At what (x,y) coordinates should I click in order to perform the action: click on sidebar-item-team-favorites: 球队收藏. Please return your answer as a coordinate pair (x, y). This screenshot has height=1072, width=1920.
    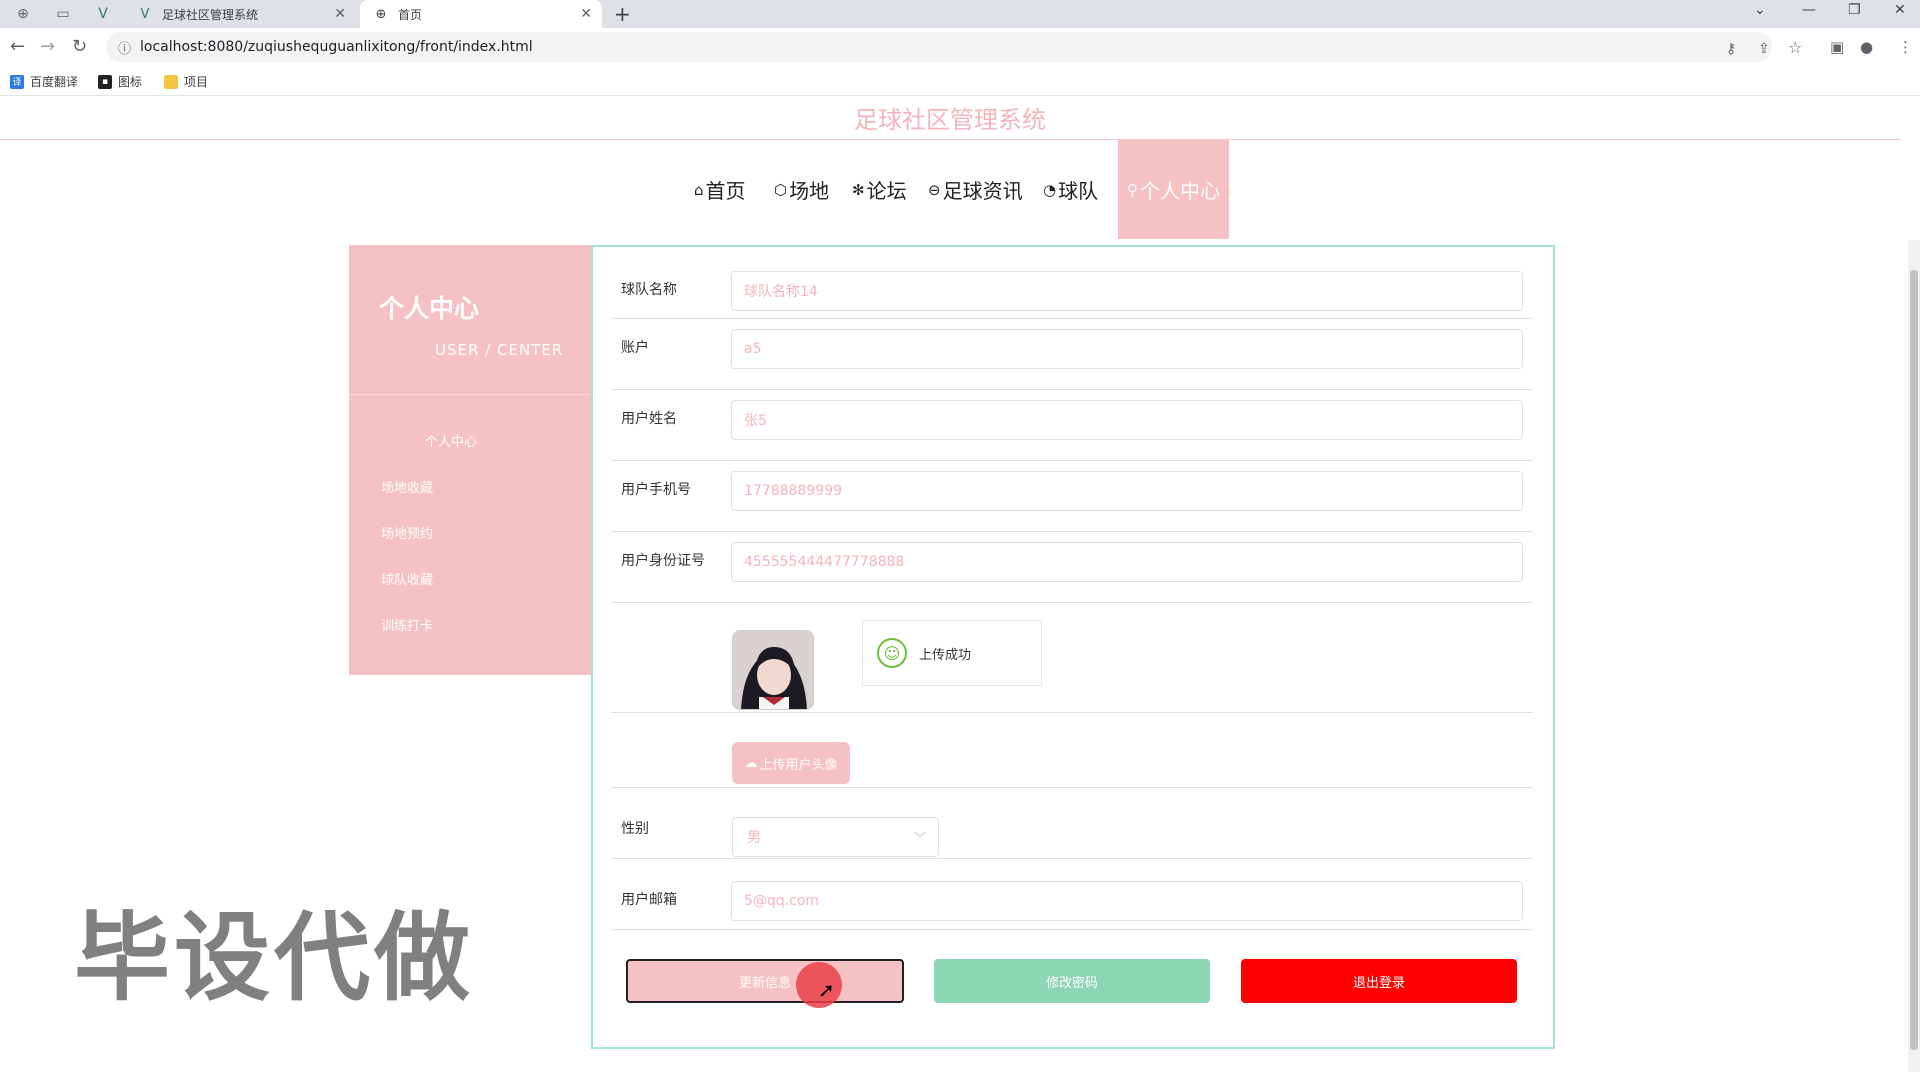
    Looking at the image, I should click on (407, 578).